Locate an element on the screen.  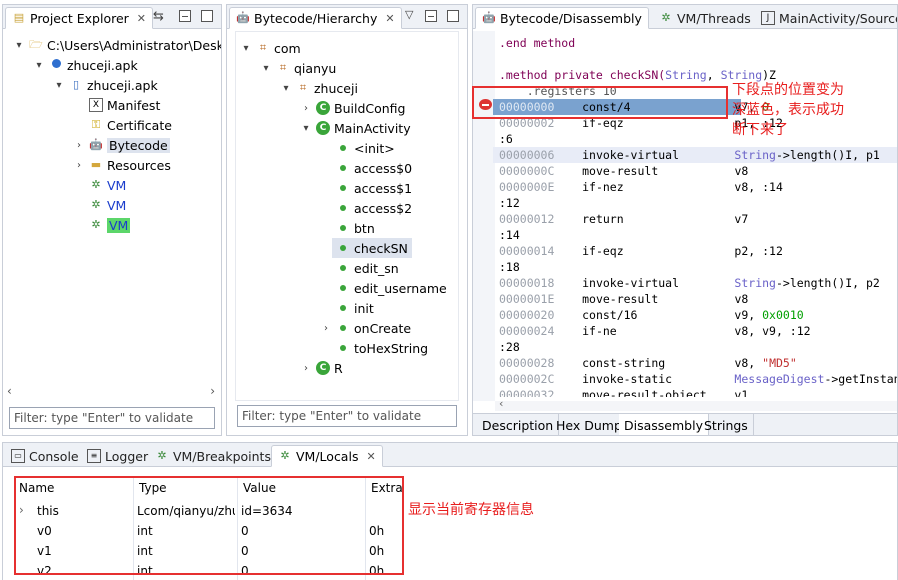
tab-label: VM/Locals is located at coordinates (327, 456).